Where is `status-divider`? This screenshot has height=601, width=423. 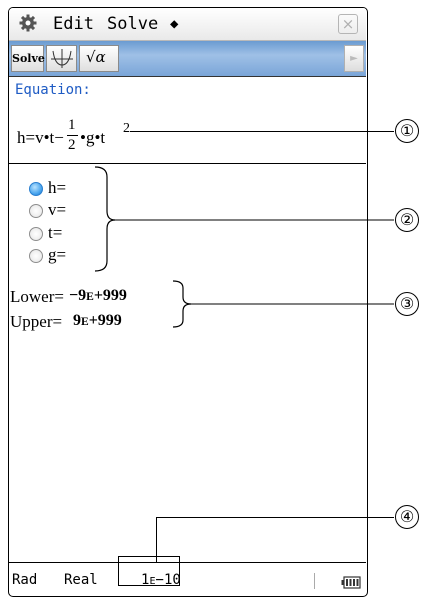 status-divider is located at coordinates (187, 562).